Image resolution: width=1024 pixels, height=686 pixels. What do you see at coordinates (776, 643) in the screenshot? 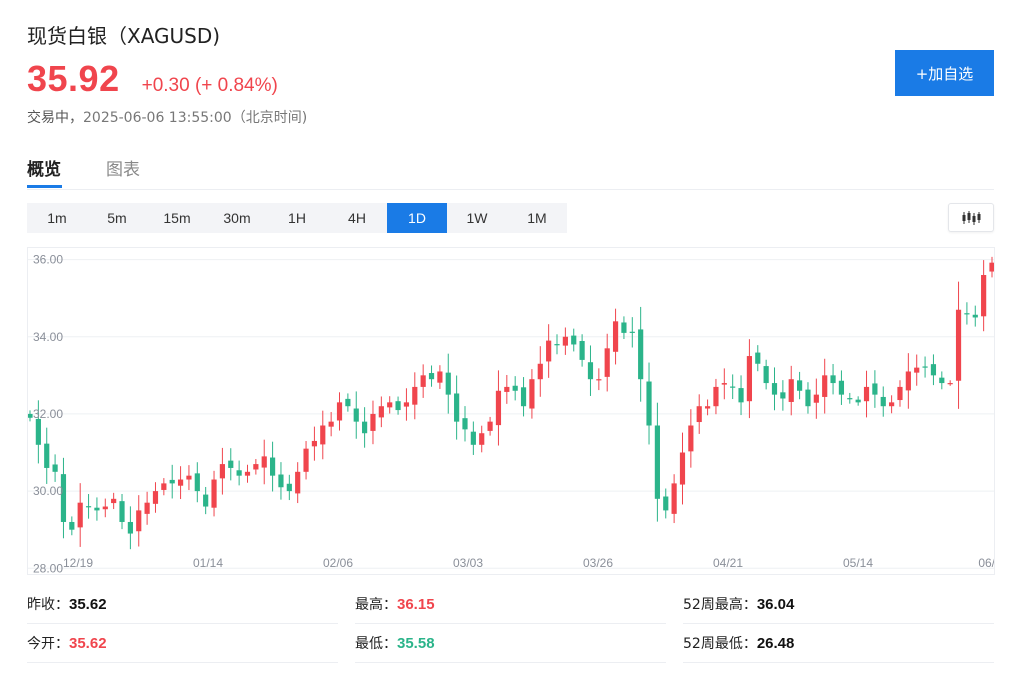
I see `stat-value: 26.48` at bounding box center [776, 643].